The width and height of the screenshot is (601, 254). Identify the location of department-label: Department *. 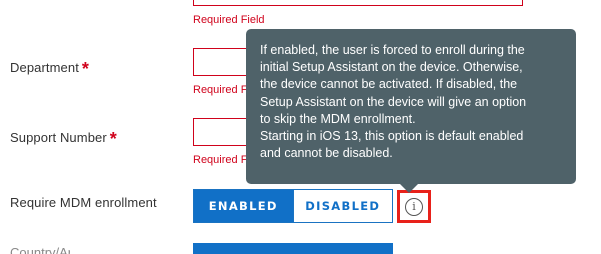
(50, 67).